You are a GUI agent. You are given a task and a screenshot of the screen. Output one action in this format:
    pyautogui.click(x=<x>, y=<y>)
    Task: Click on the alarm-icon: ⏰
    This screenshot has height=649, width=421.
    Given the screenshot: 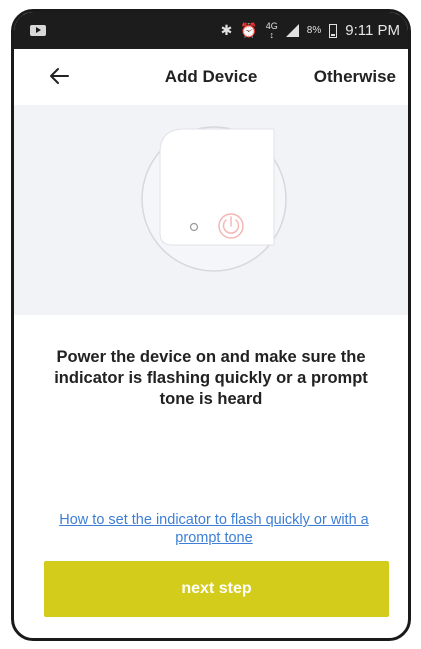 What is the action you would take?
    pyautogui.click(x=249, y=30)
    